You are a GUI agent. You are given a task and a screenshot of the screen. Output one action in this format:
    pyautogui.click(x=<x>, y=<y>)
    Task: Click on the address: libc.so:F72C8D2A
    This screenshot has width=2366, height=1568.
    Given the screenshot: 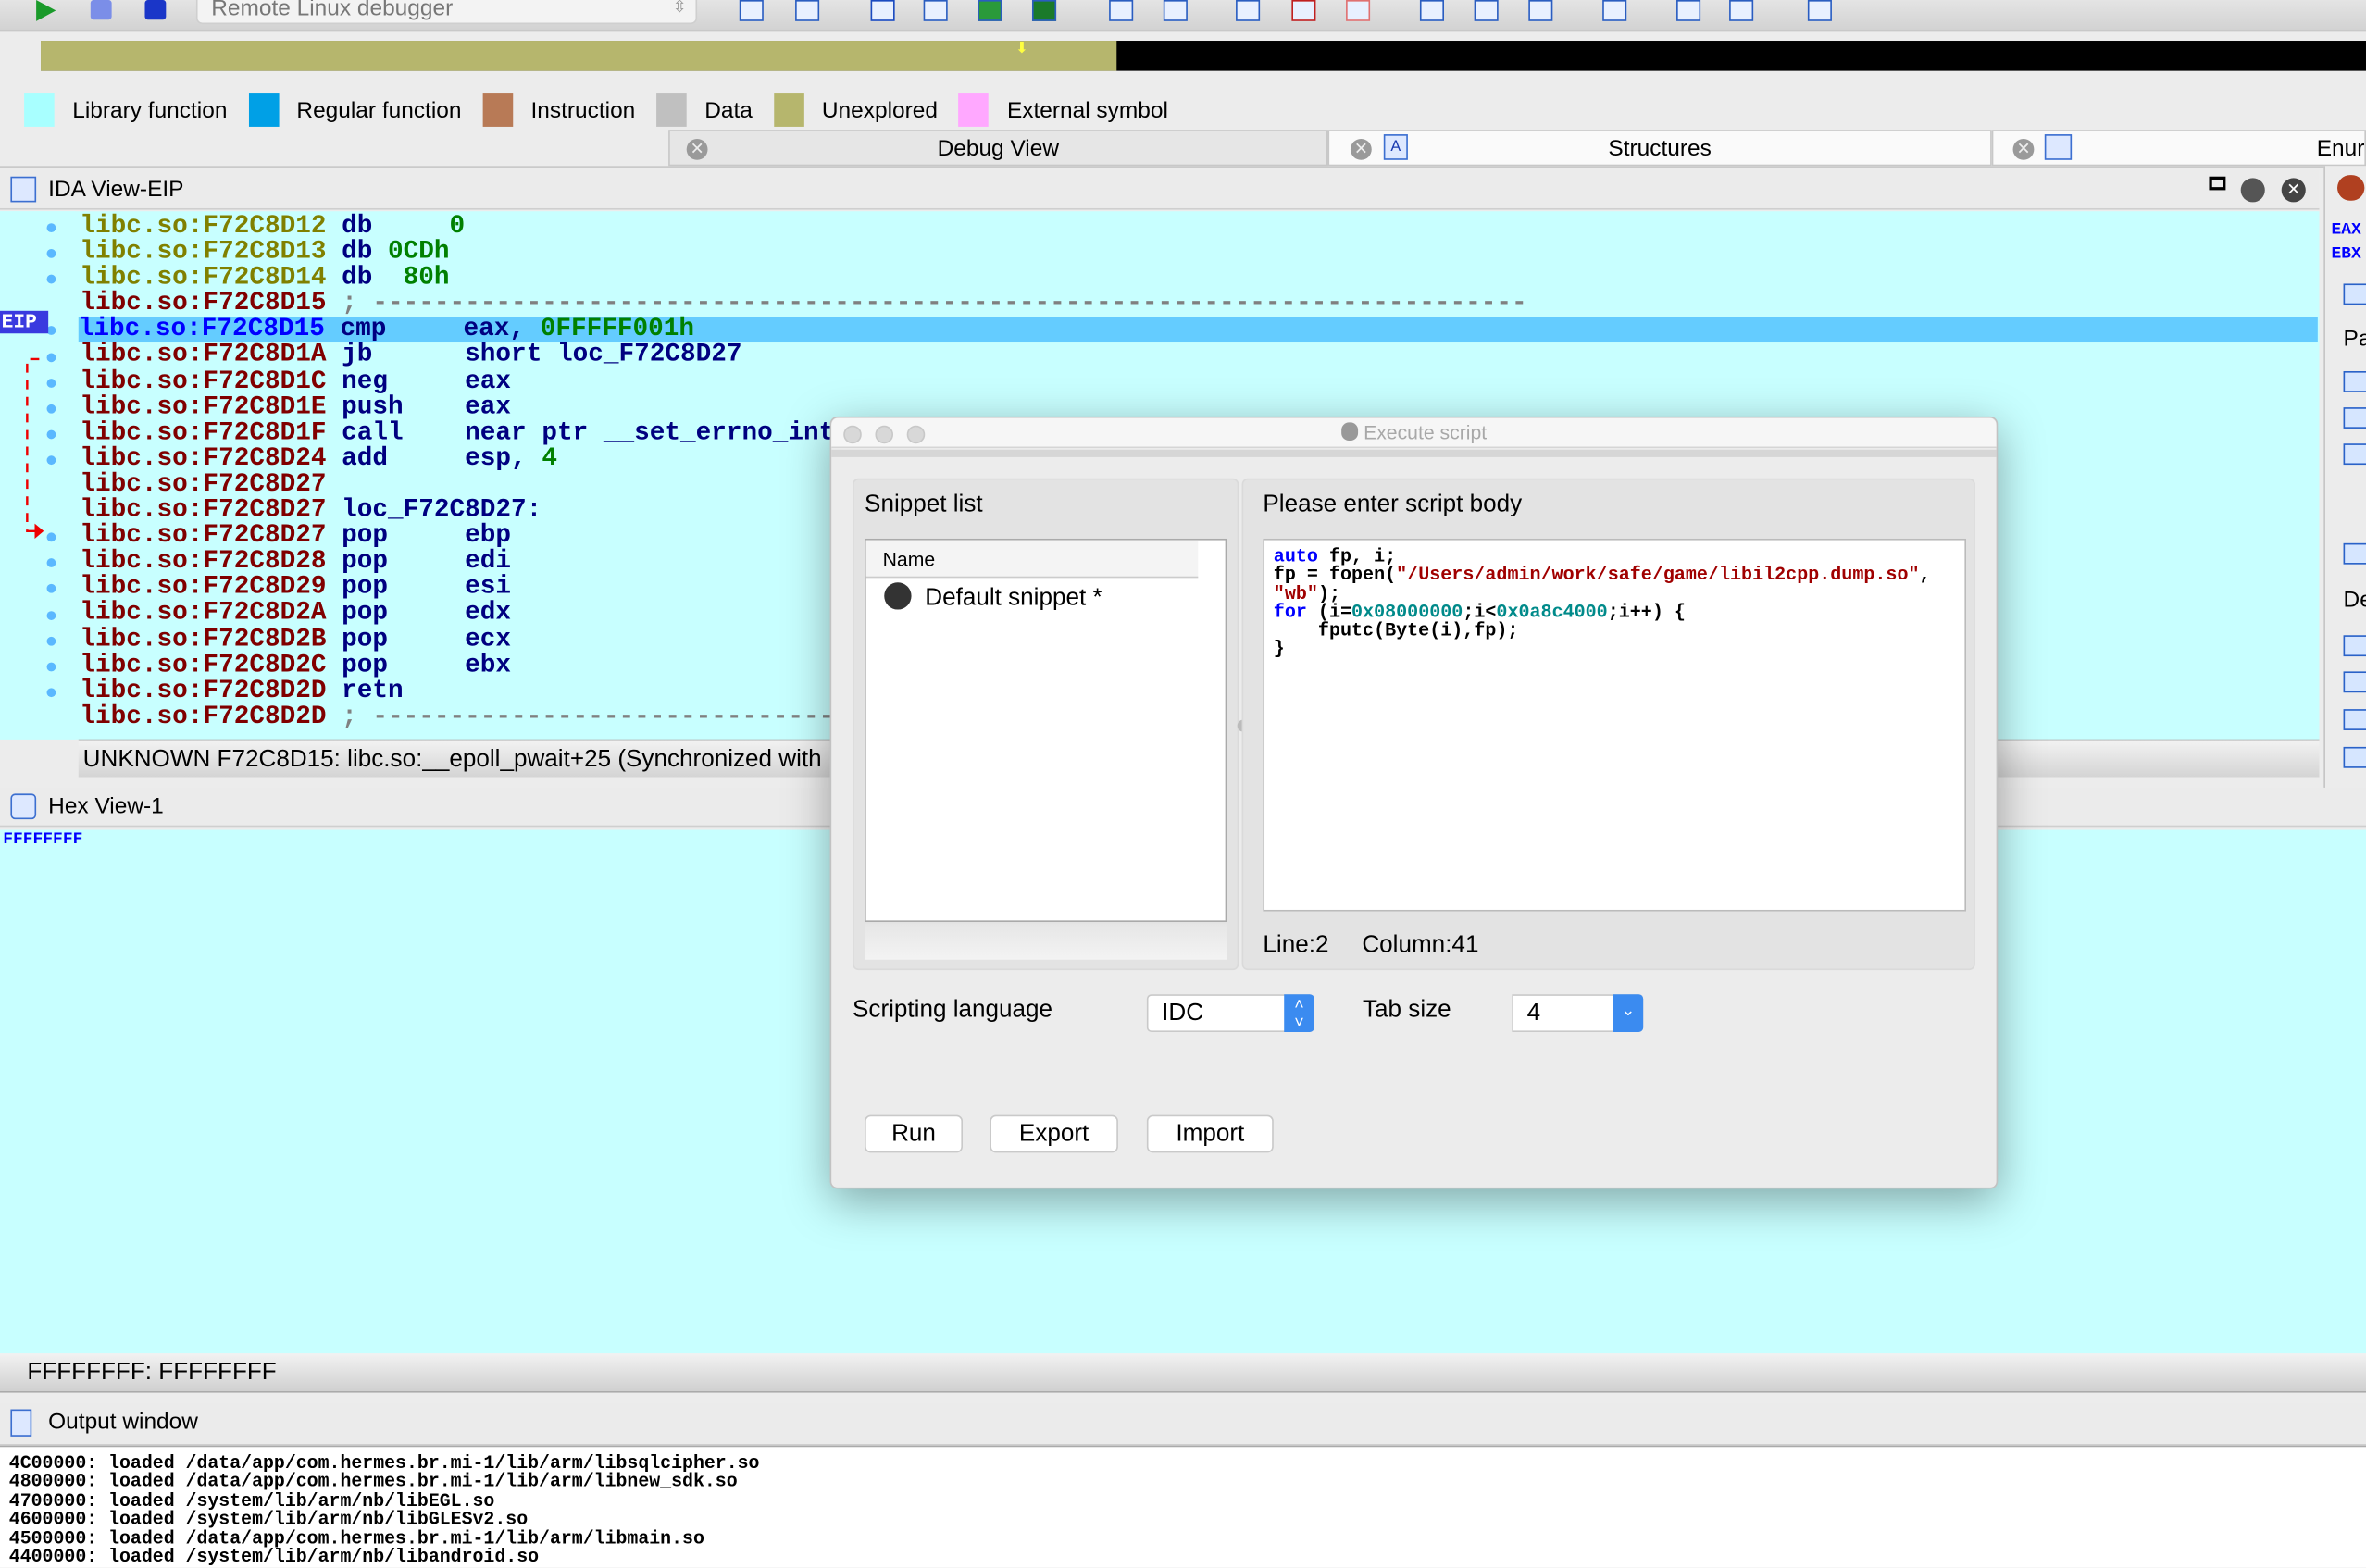 What is the action you would take?
    pyautogui.click(x=203, y=613)
    